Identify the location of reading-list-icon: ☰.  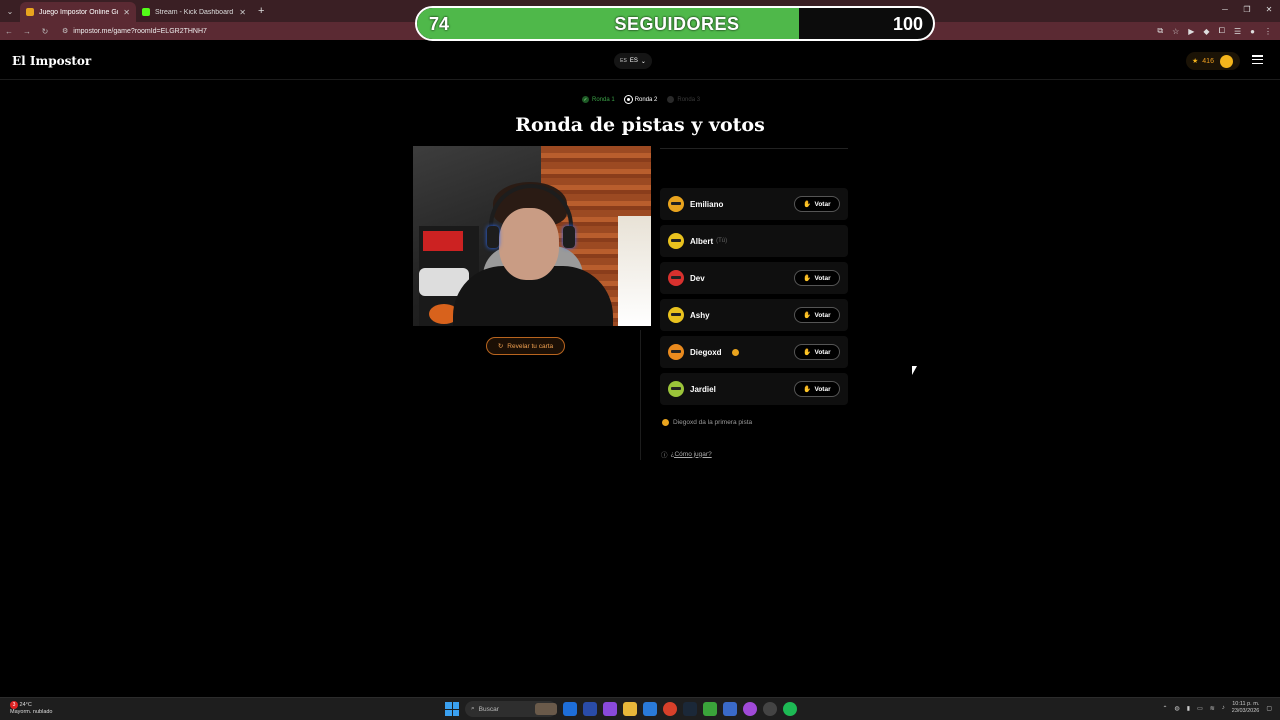
(1237, 31).